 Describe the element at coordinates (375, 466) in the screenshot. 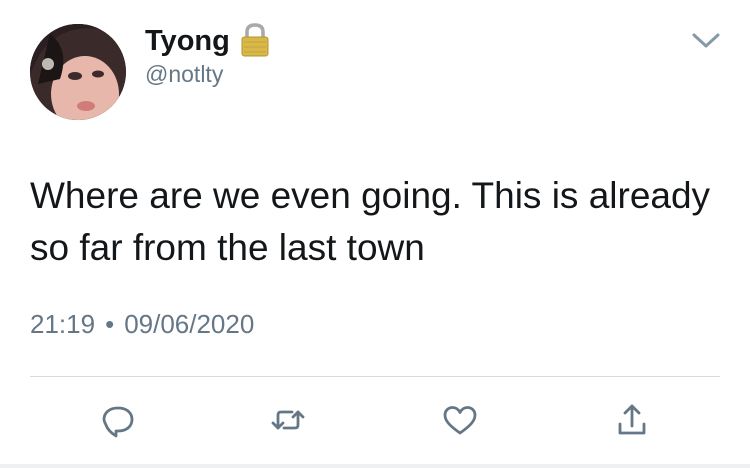

I see `bottom-border` at that location.